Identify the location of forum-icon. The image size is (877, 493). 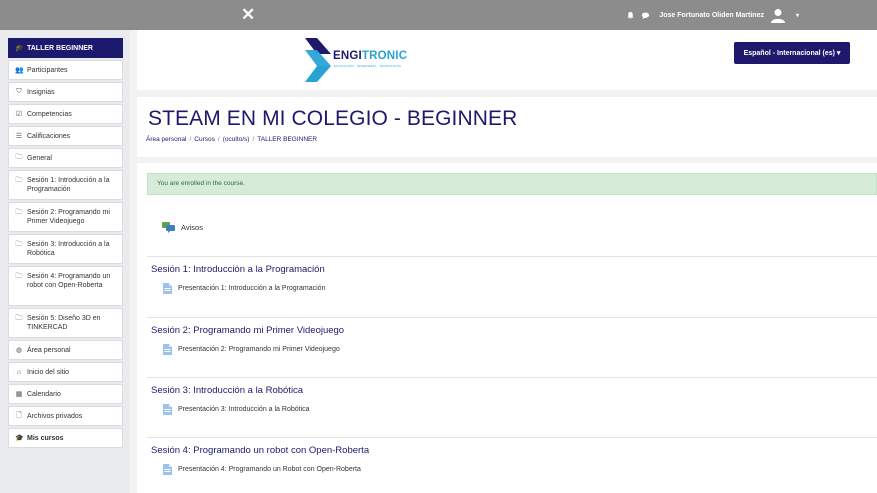
(168, 227).